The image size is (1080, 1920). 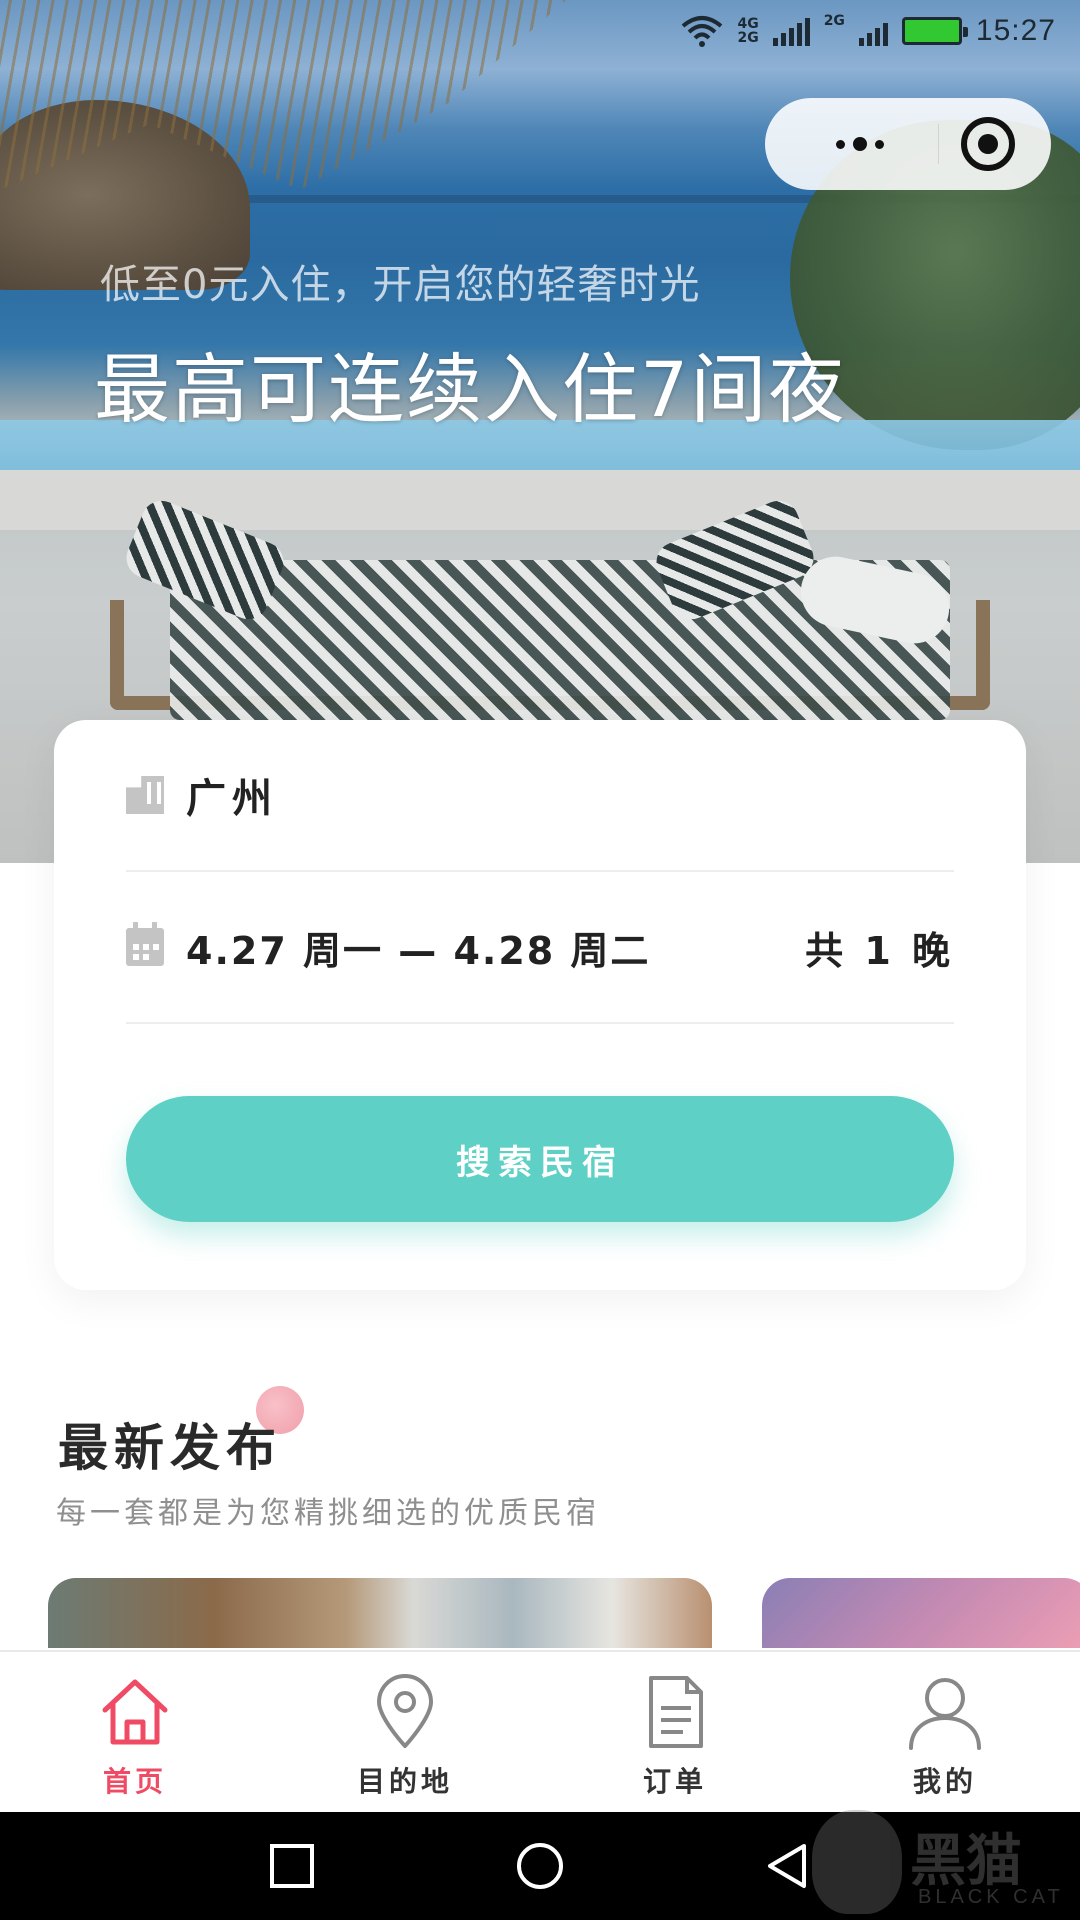 What do you see at coordinates (400, 285) in the screenshot?
I see `hero-subtitle: 低至0元入住，开启您的轻奢时光` at bounding box center [400, 285].